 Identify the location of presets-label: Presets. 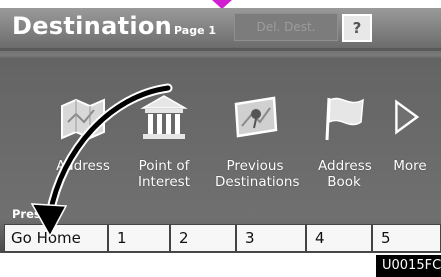
(36, 214).